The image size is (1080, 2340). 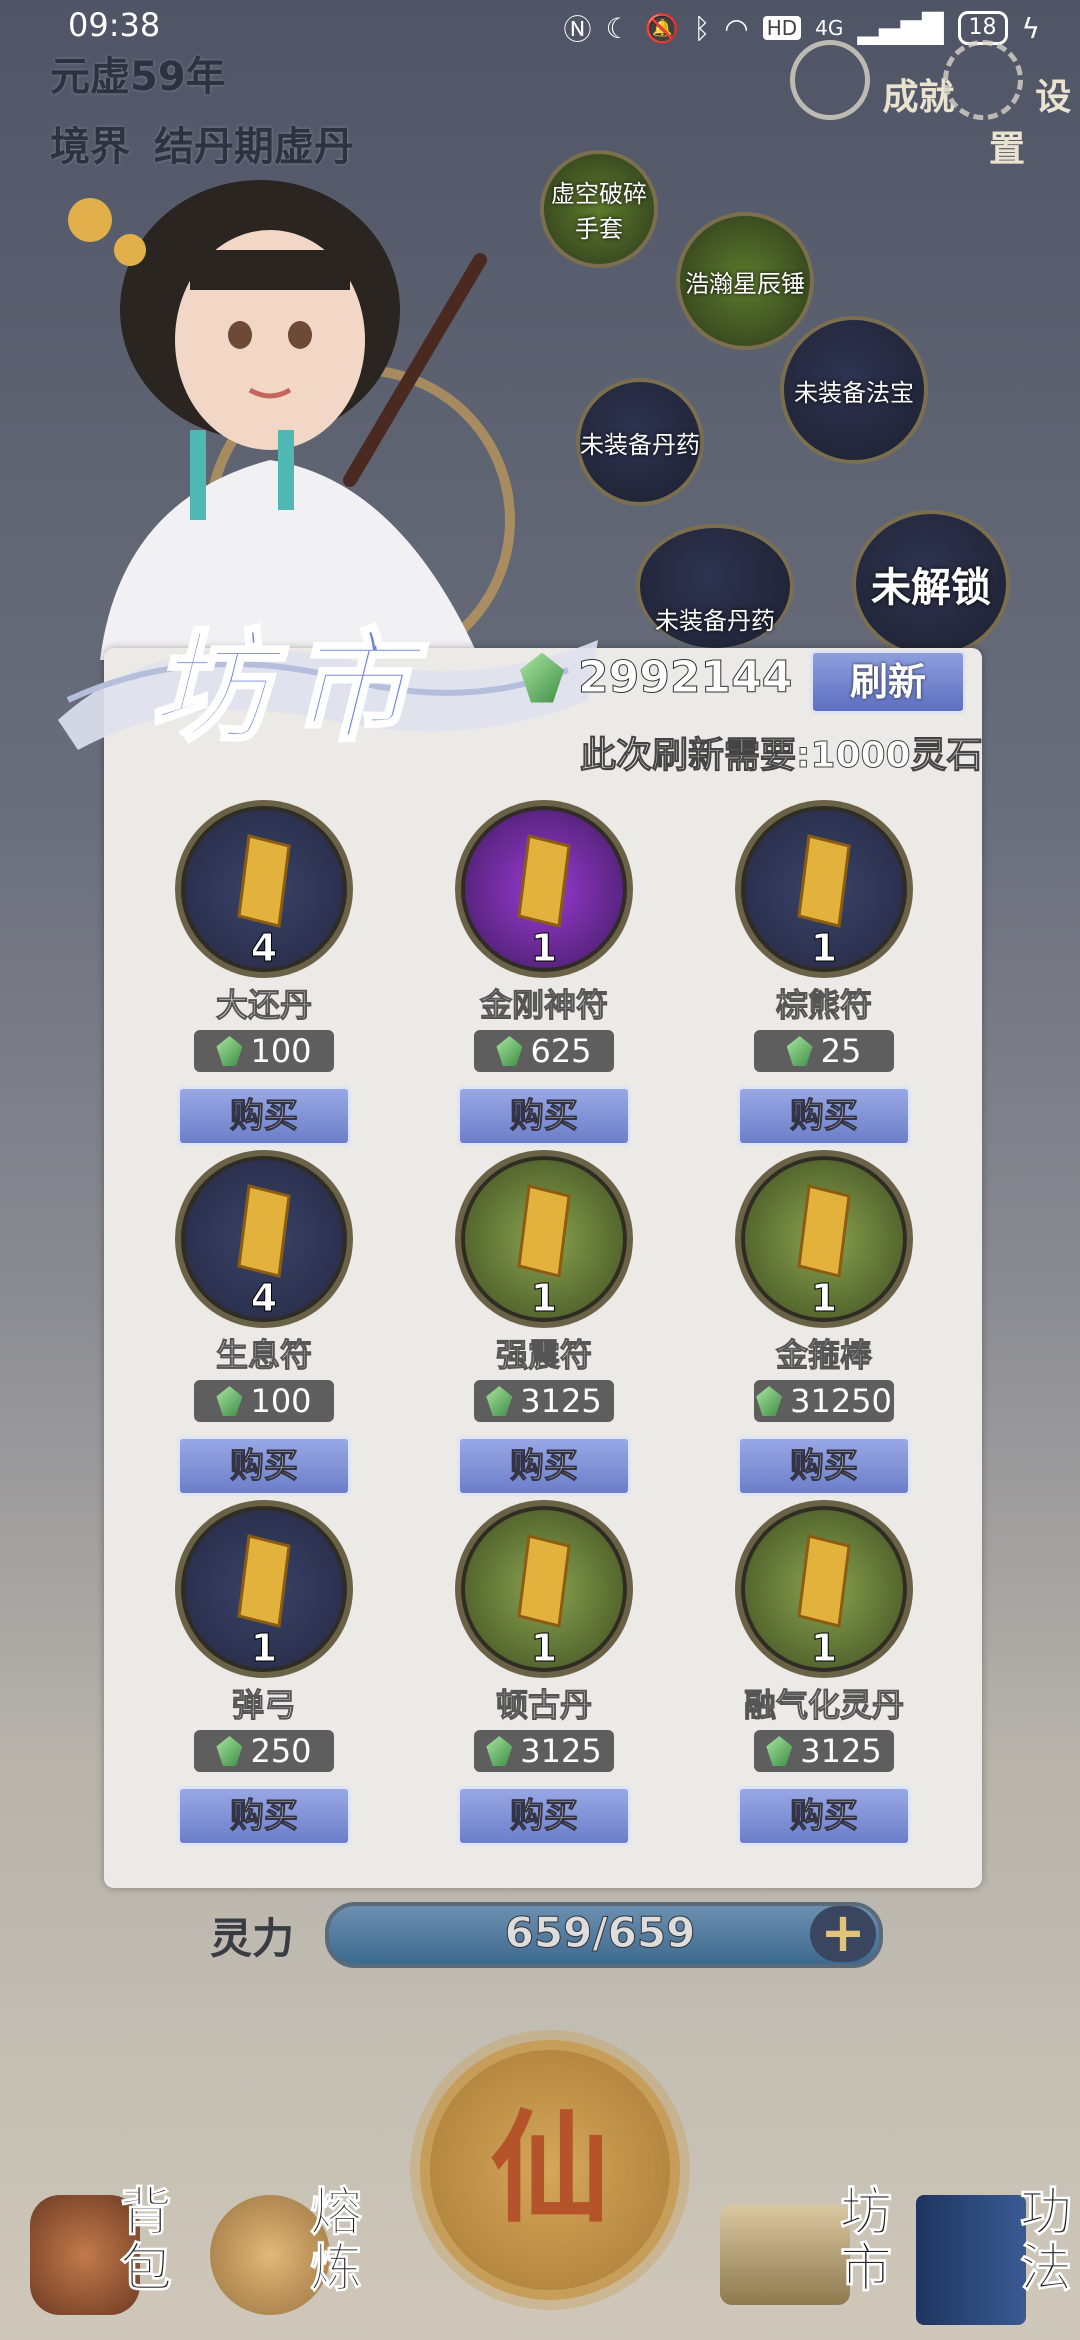 What do you see at coordinates (702, 28) in the screenshot?
I see `bluetooth-icon: ᛒ` at bounding box center [702, 28].